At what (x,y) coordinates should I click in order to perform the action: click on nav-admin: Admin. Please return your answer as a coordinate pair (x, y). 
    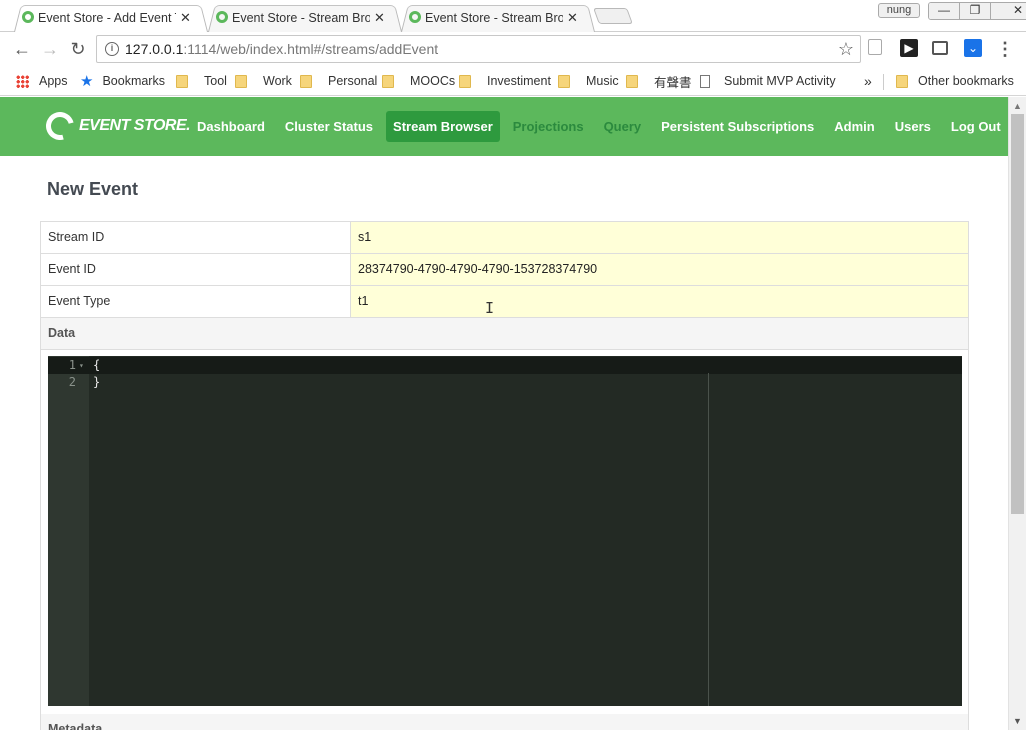
    Looking at the image, I should click on (854, 126).